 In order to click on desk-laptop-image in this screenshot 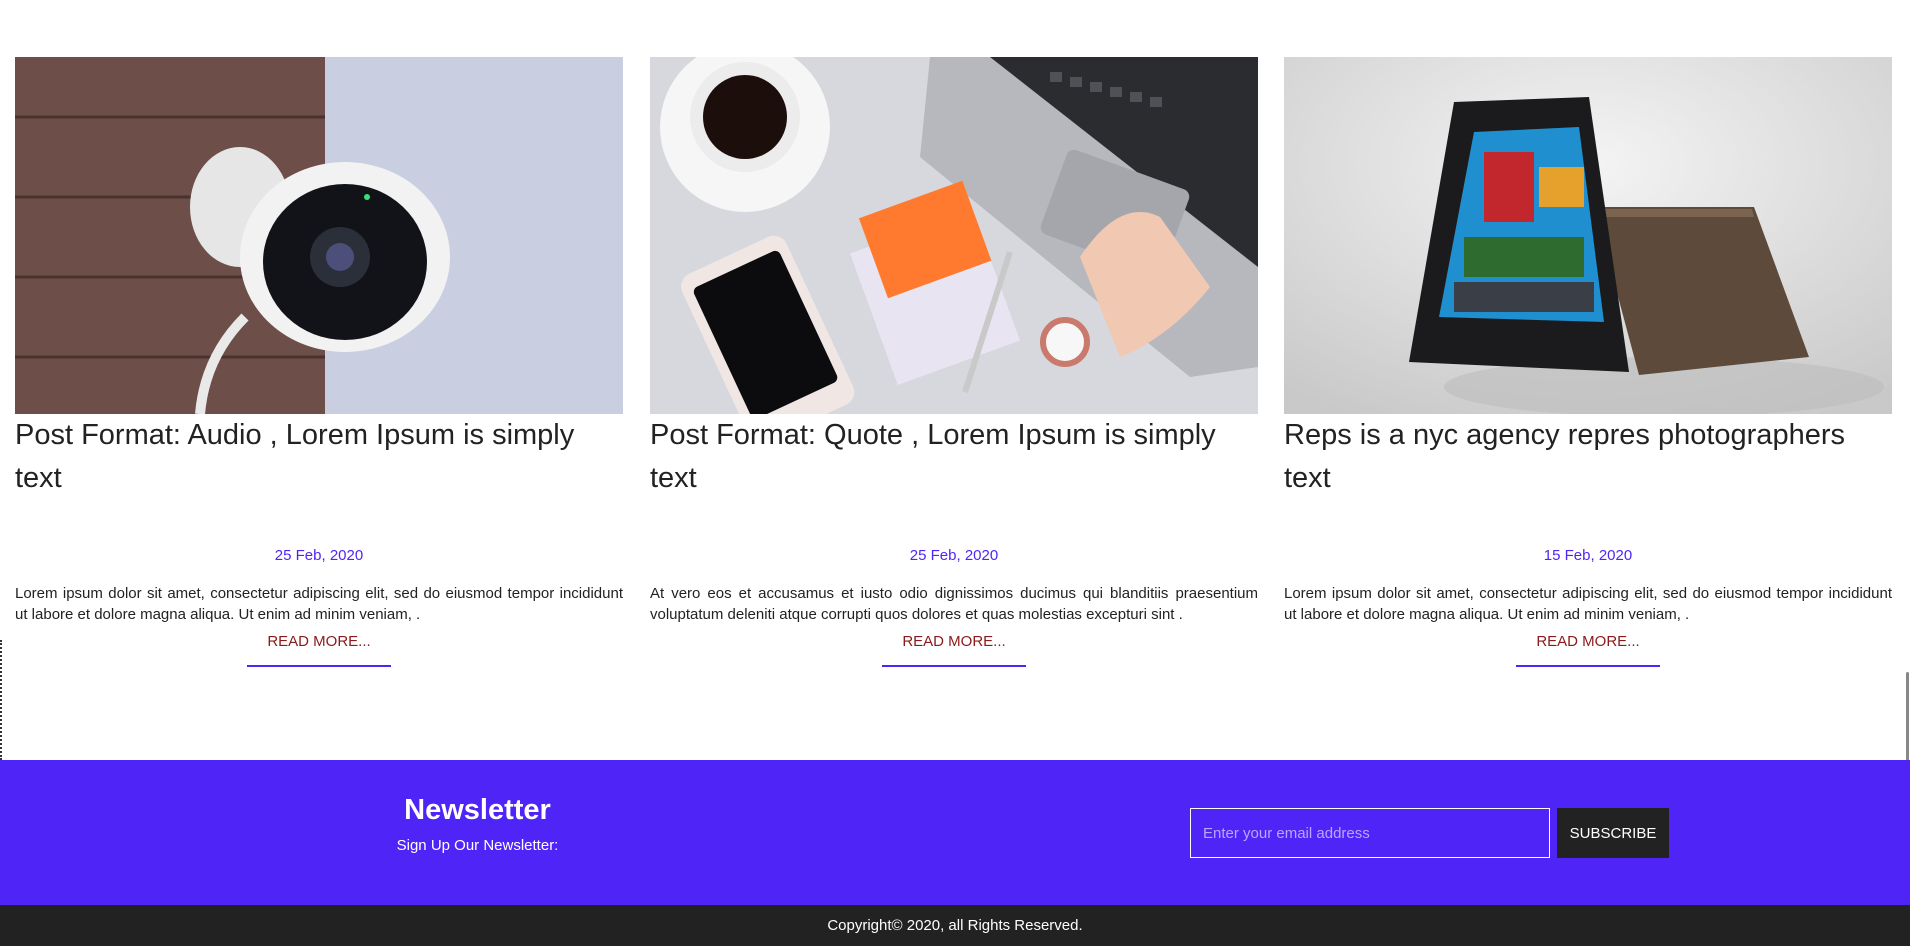, I will do `click(954, 235)`.